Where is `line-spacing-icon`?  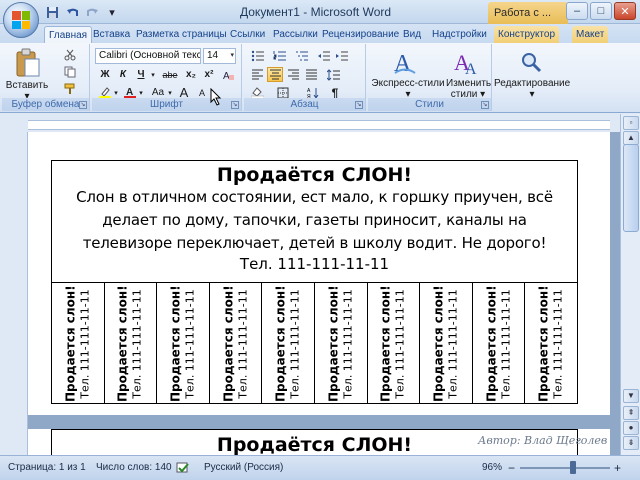
line-spacing-icon is located at coordinates (333, 74).